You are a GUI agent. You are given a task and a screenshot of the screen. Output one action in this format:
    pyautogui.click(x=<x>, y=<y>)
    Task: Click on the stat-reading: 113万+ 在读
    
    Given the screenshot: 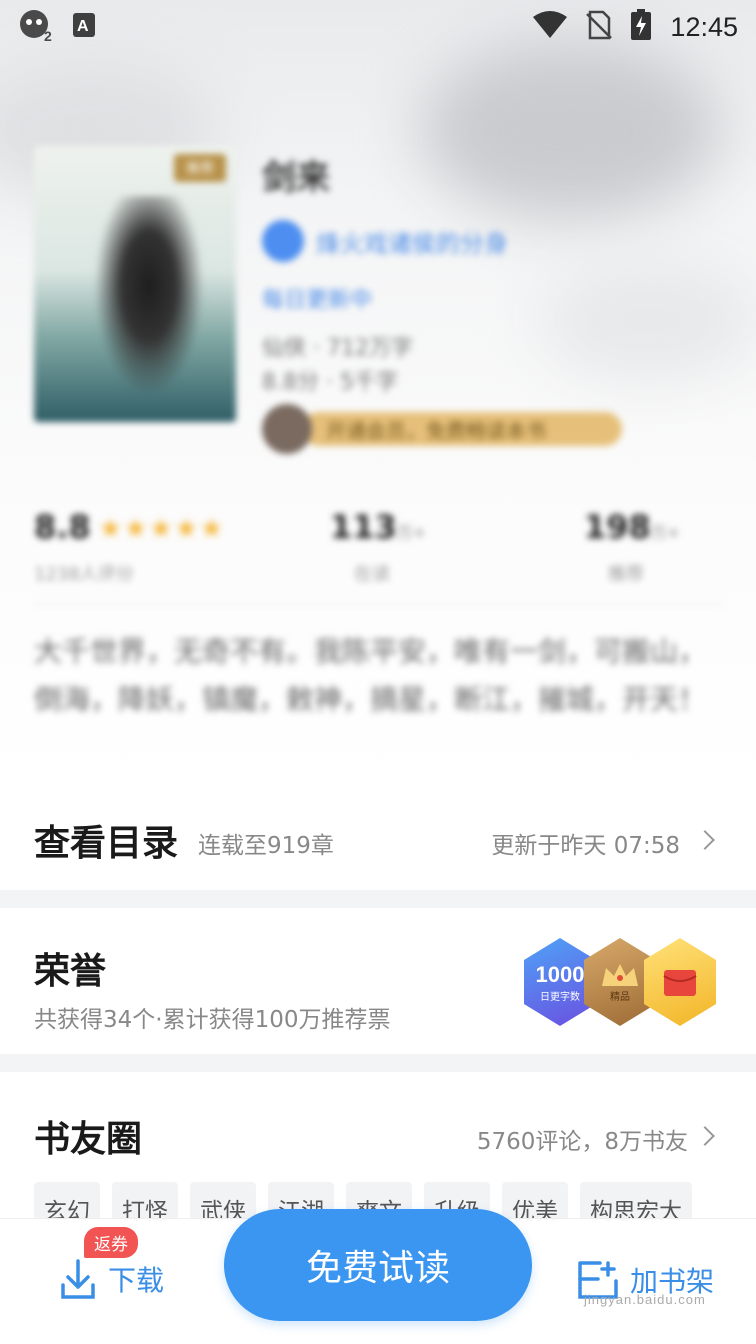 What is the action you would take?
    pyautogui.click(x=378, y=547)
    